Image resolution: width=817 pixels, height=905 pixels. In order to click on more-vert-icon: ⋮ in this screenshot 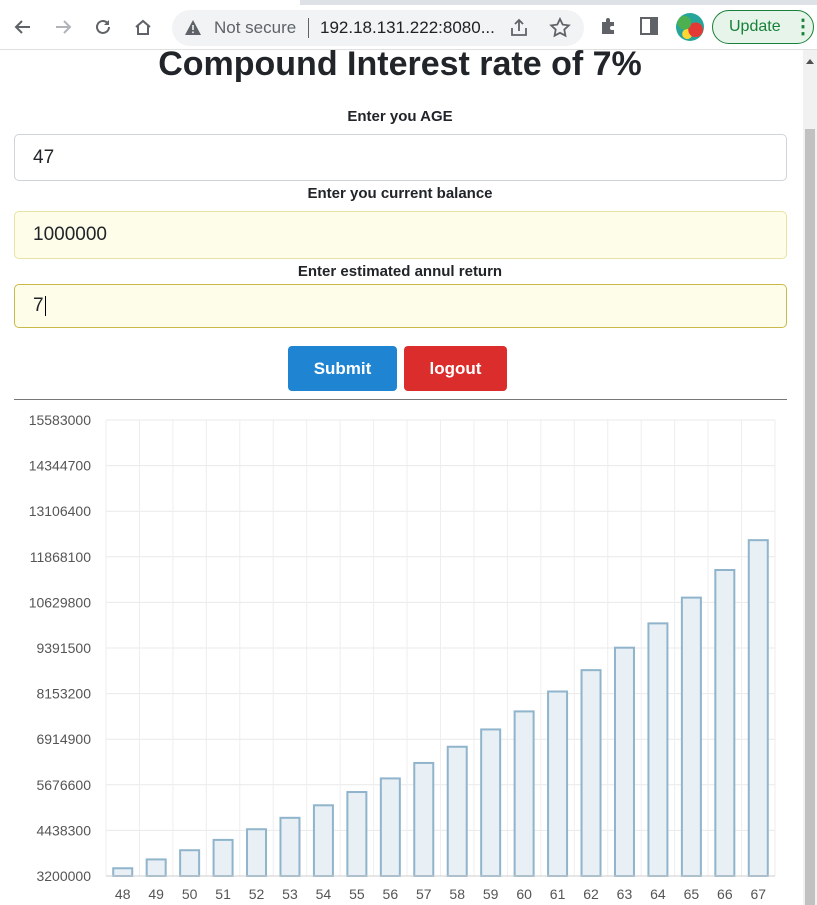, I will do `click(803, 26)`.